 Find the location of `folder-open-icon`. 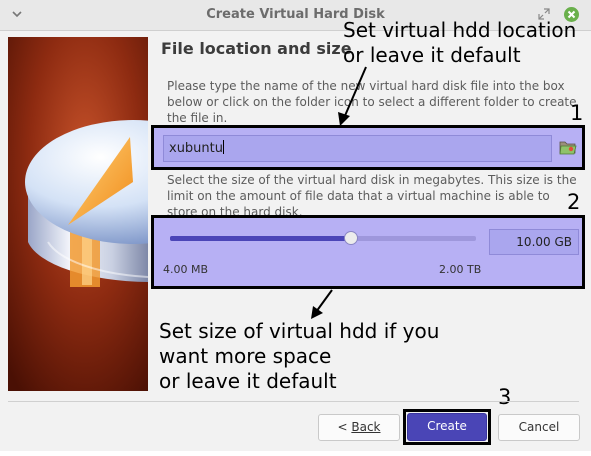

folder-open-icon is located at coordinates (568, 147).